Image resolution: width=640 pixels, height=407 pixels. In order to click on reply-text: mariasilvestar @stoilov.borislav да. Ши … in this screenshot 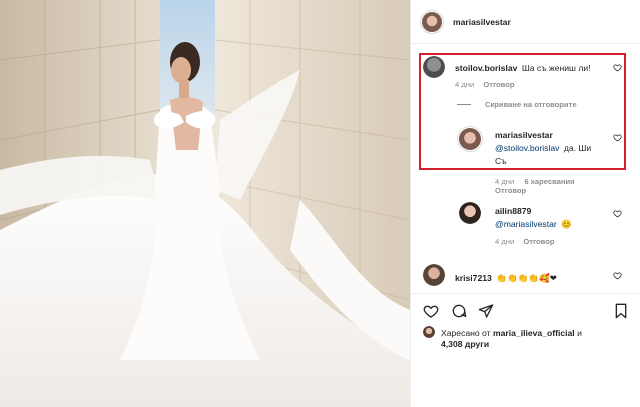, I will do `click(554, 147)`.